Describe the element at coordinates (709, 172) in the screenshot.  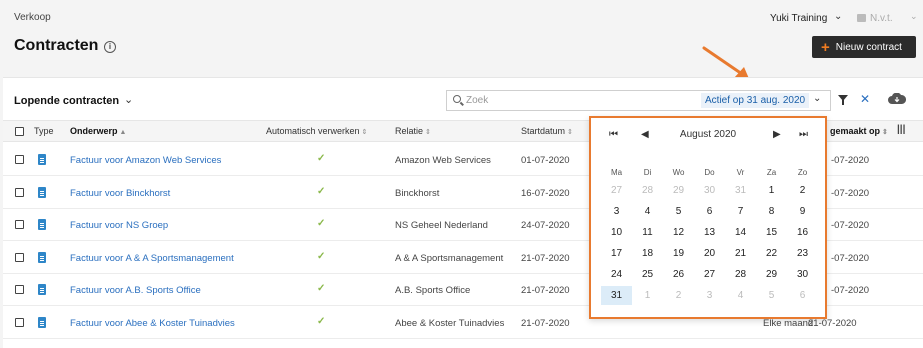
I see `weekday-header: Do` at that location.